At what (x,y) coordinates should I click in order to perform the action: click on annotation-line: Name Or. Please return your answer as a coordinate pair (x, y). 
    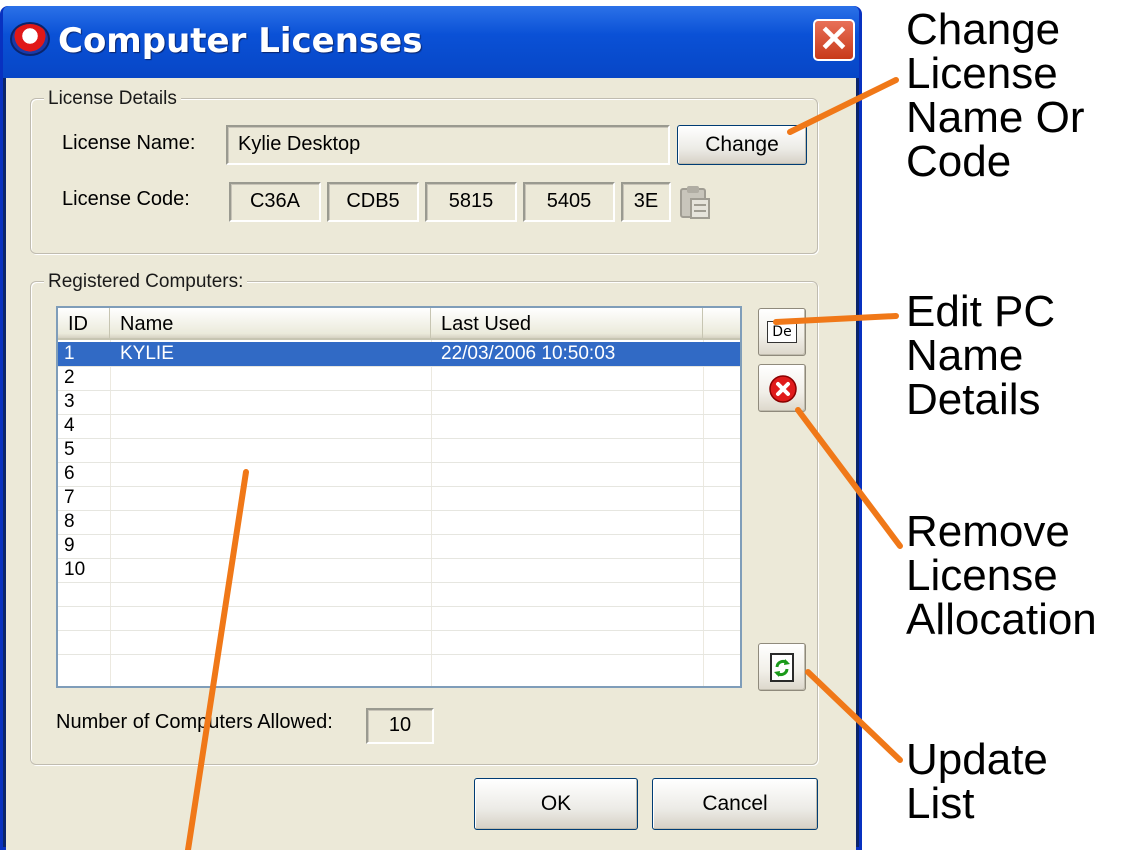
    Looking at the image, I should click on (995, 117).